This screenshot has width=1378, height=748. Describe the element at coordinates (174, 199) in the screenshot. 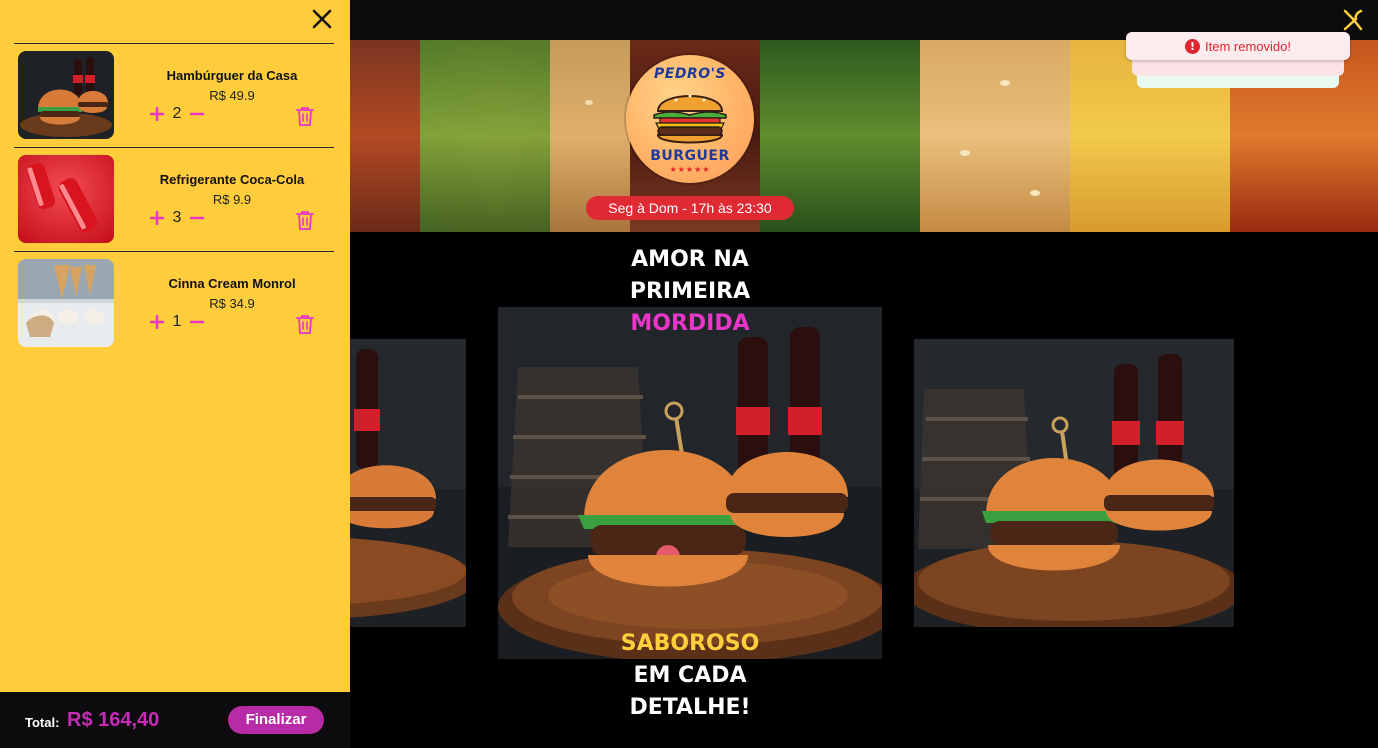

I see `cart-item: Refrigerante Coca-Cola R$ 9.9 3` at that location.